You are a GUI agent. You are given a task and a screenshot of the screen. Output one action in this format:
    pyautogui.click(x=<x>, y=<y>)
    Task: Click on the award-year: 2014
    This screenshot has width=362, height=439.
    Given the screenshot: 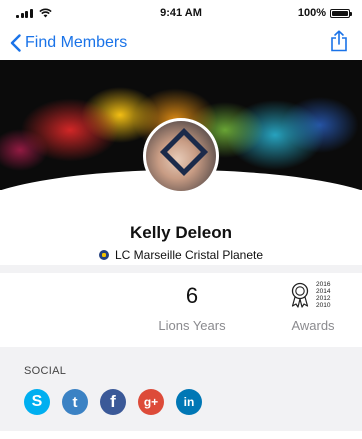 What is the action you would take?
    pyautogui.click(x=323, y=291)
    